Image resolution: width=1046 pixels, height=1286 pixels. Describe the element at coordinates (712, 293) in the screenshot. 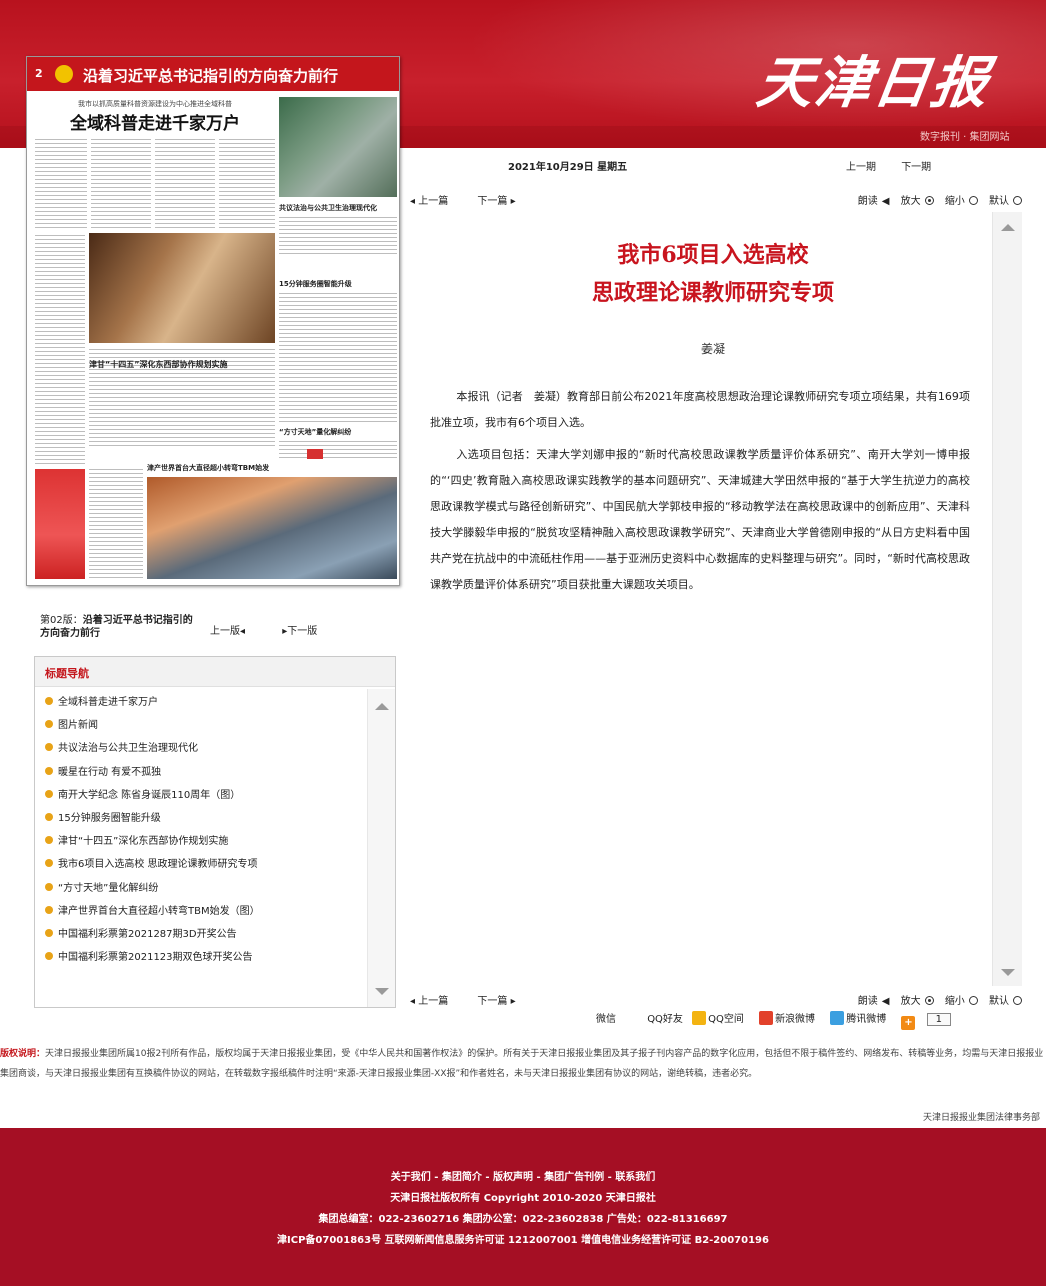

I see `article-title-line2: 思政理论课教师研究专项` at that location.